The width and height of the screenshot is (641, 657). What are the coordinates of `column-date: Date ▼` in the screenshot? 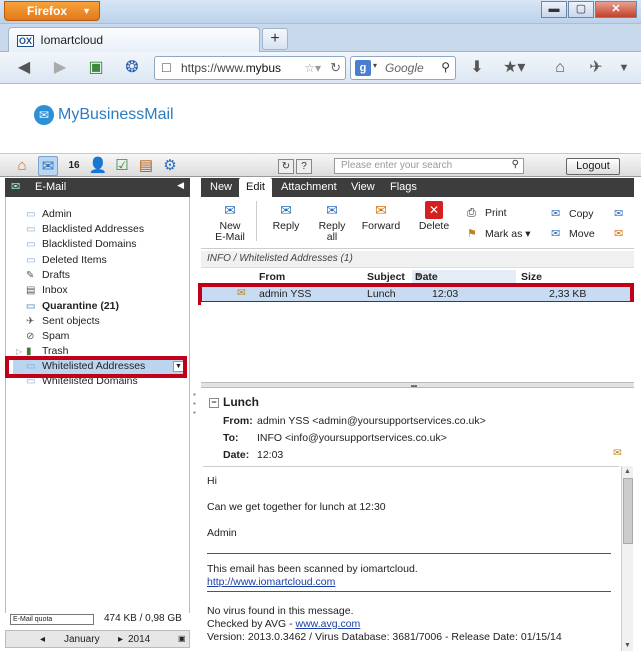 It's located at (464, 277).